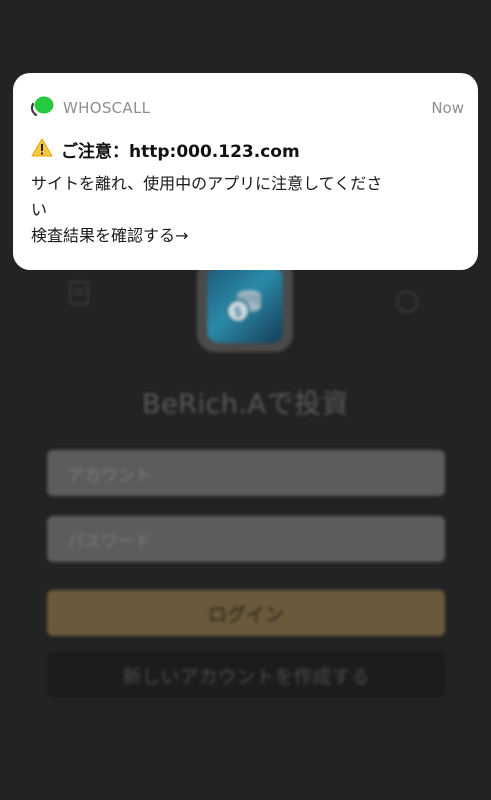 The height and width of the screenshot is (800, 491). What do you see at coordinates (107, 108) in the screenshot?
I see `notification-app-name: WHOSCALL` at bounding box center [107, 108].